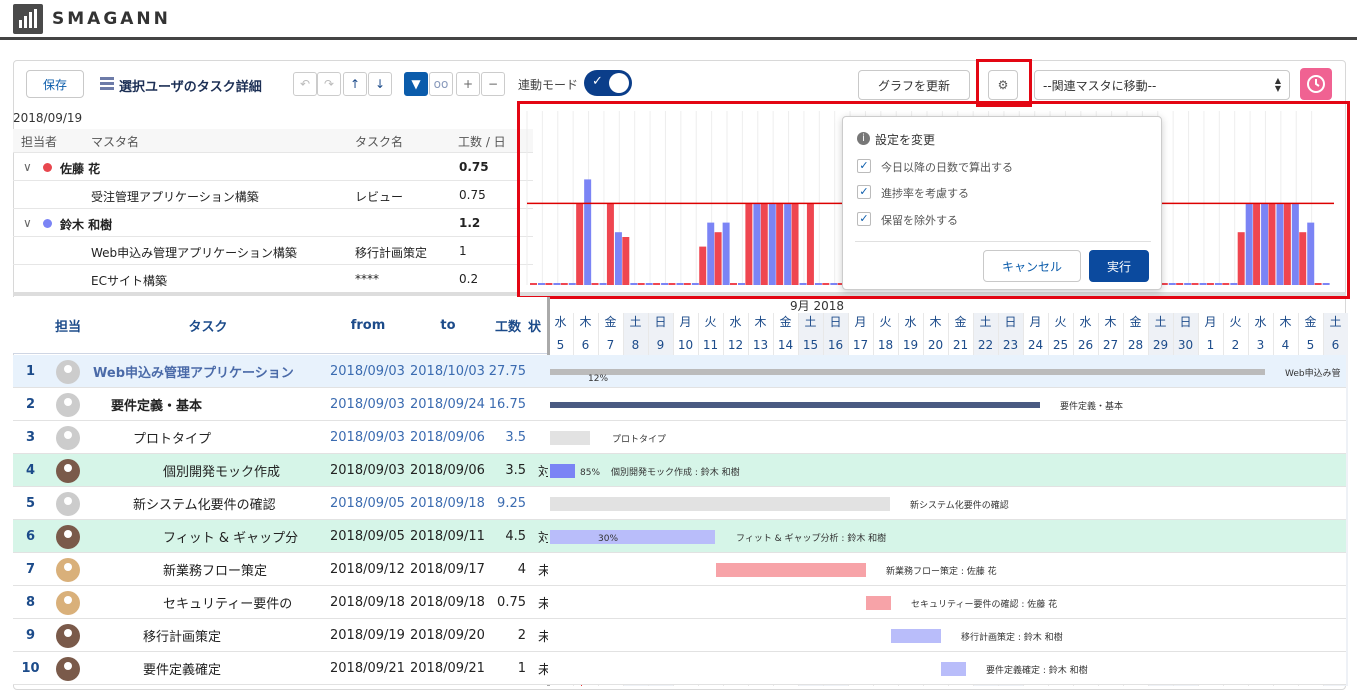 Image resolution: width=1357 pixels, height=696 pixels. Describe the element at coordinates (449, 668) in the screenshot. I see `to-date: 2018/09/21` at that location.